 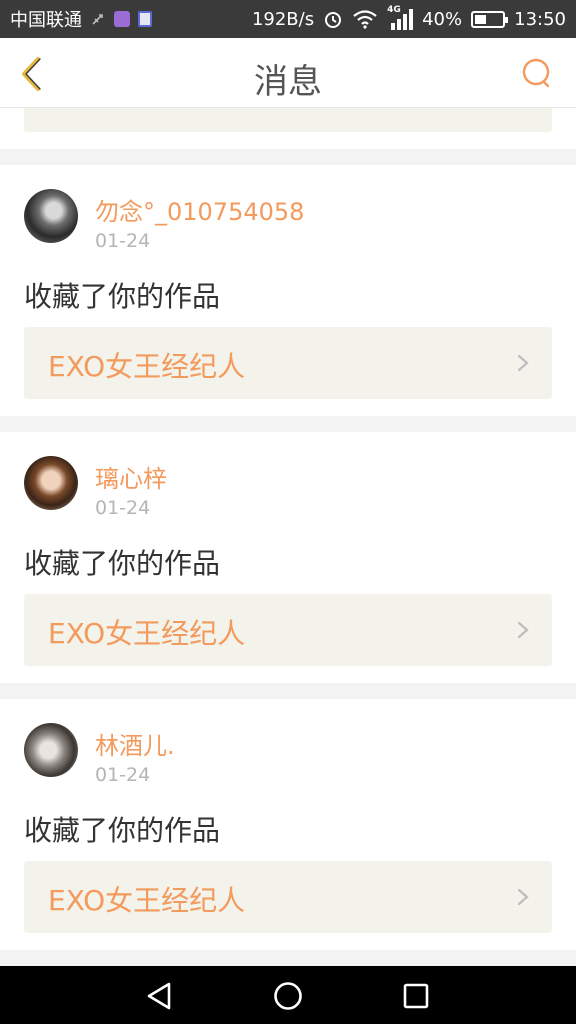 What do you see at coordinates (288, 120) in the screenshot?
I see `work-link-partial` at bounding box center [288, 120].